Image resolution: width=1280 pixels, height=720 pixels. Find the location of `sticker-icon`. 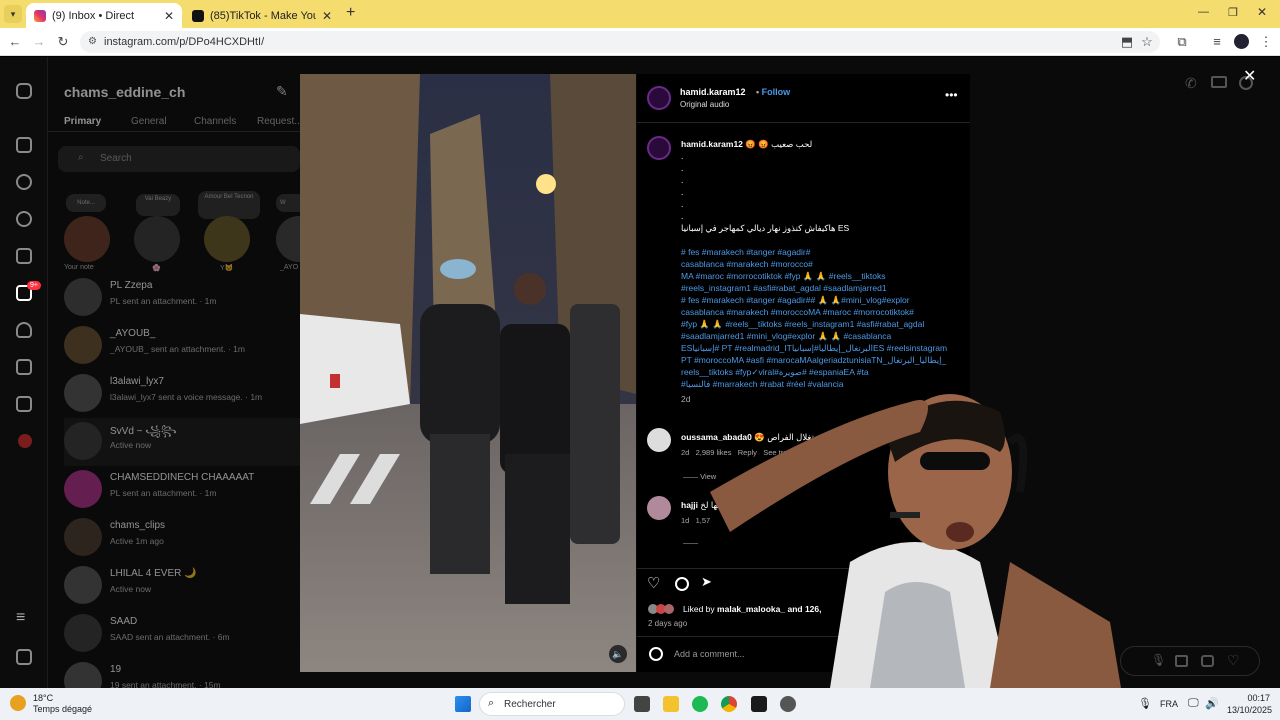

sticker-icon is located at coordinates (1207, 661).